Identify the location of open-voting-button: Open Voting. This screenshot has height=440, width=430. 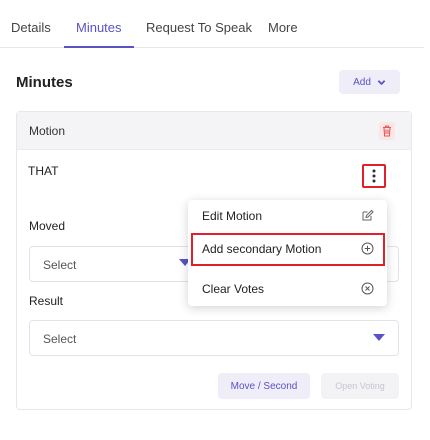
(360, 386).